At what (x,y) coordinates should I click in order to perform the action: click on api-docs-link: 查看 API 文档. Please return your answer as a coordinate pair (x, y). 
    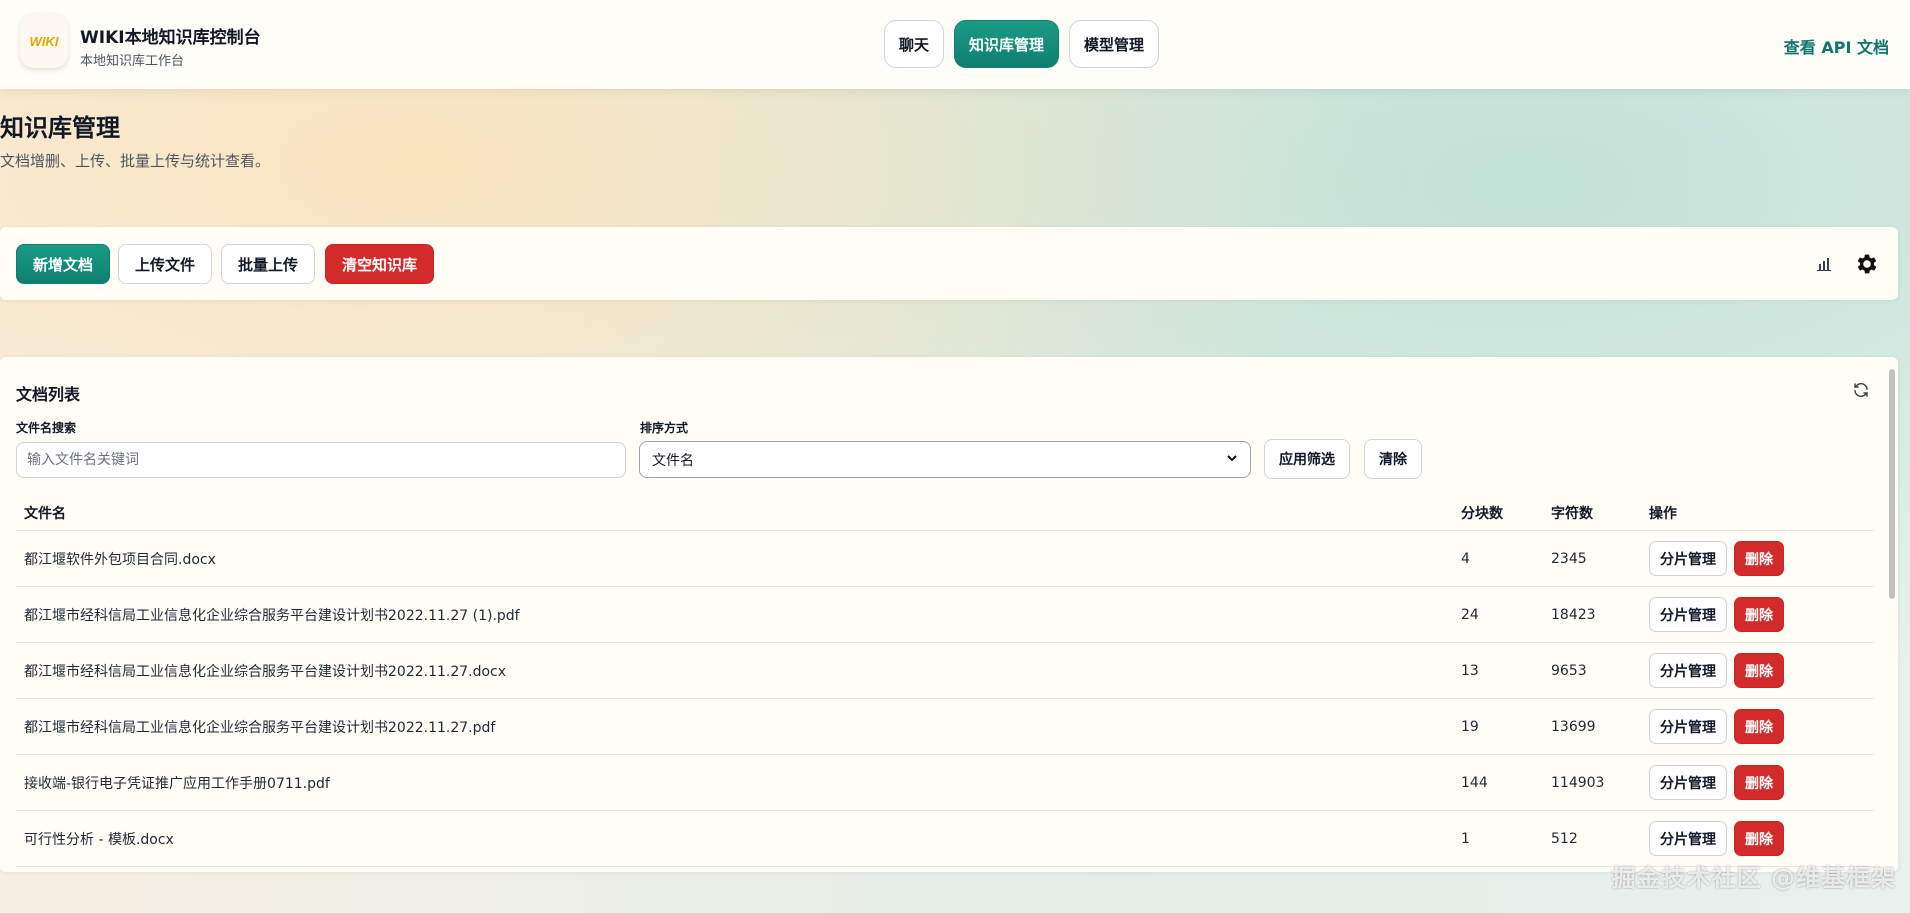
    Looking at the image, I should click on (1836, 46).